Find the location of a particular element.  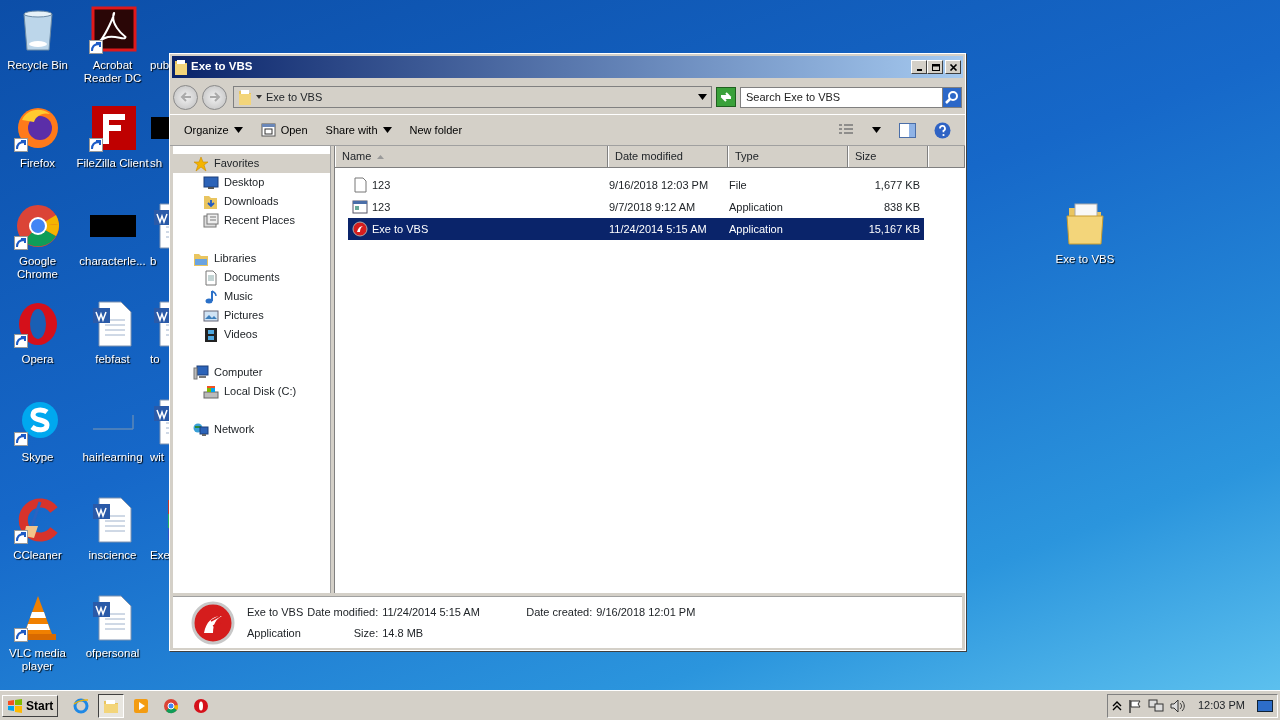

minimize-button is located at coordinates (919, 67).